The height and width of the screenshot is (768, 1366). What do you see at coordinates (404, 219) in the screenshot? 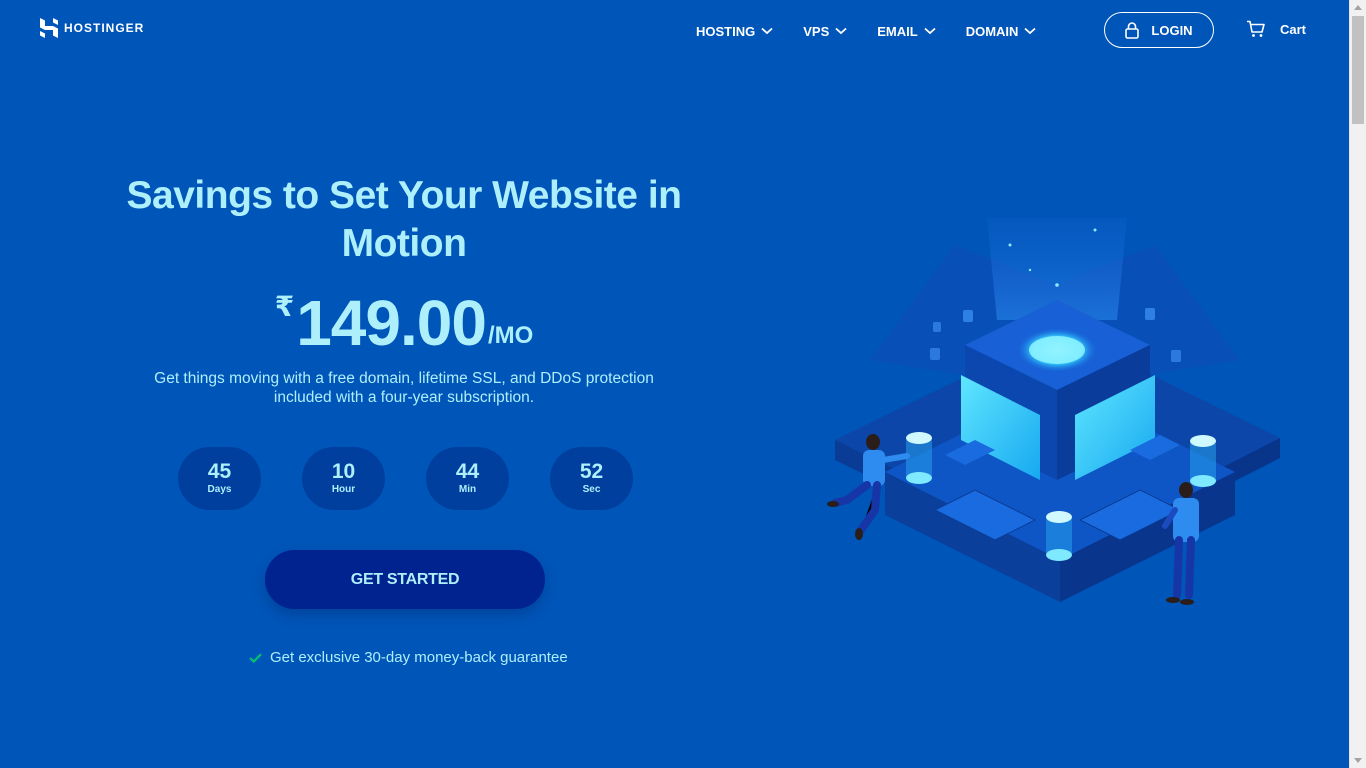
I see `hero-title: Savings to Set Your Website in Motion` at bounding box center [404, 219].